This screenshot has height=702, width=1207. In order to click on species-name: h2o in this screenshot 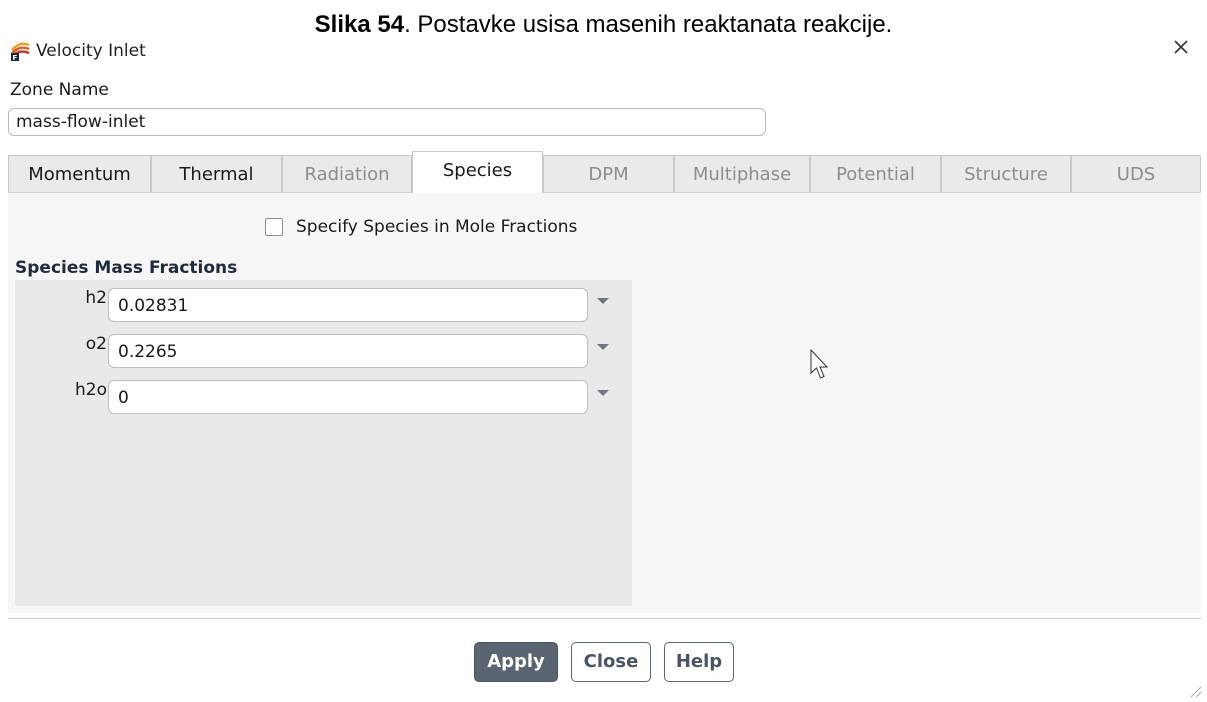, I will do `click(91, 390)`.